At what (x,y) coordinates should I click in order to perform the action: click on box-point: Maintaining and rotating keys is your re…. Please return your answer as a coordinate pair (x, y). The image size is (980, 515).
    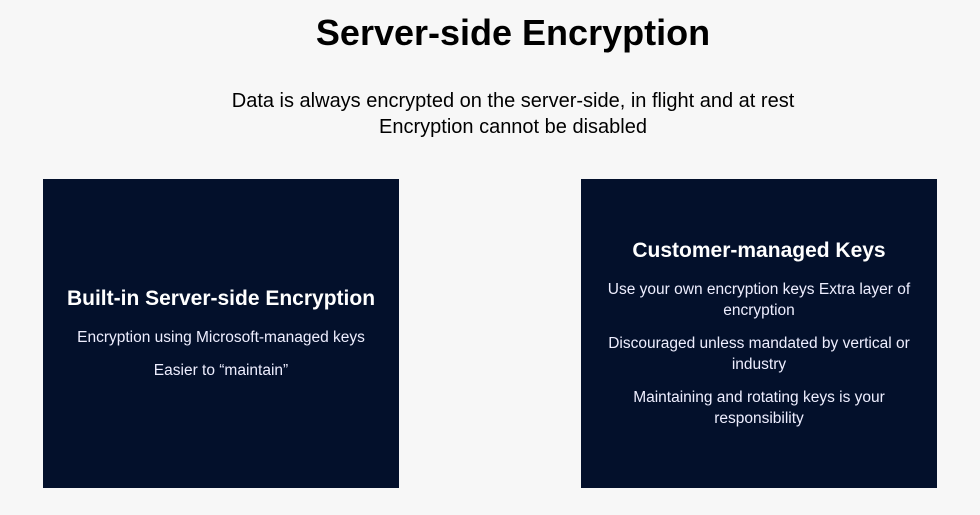
    Looking at the image, I should click on (759, 407).